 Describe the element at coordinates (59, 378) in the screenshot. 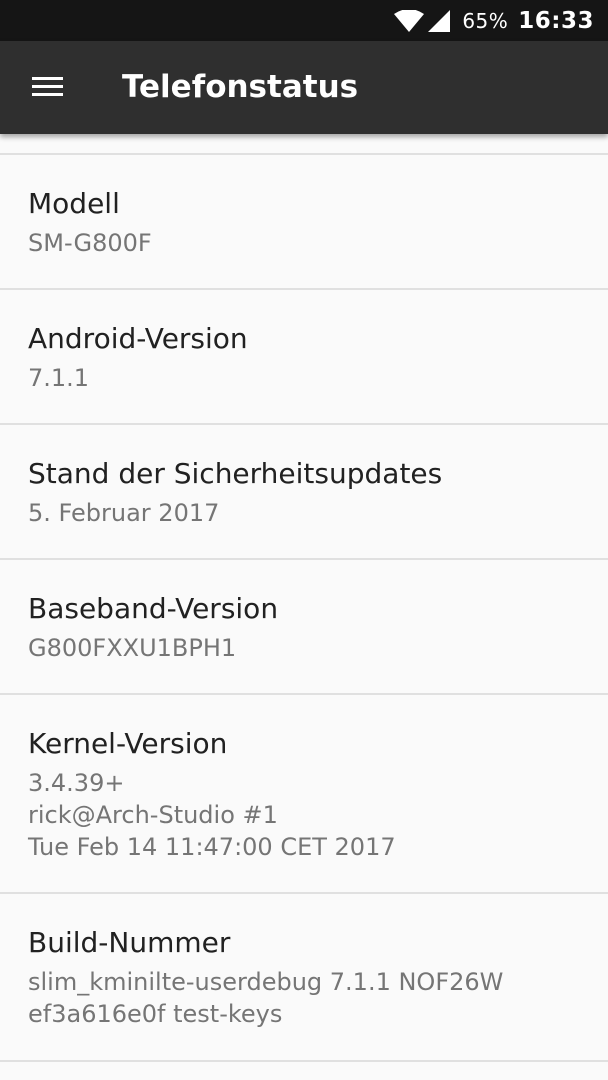

I see `pref-summary: 7.1.1` at that location.